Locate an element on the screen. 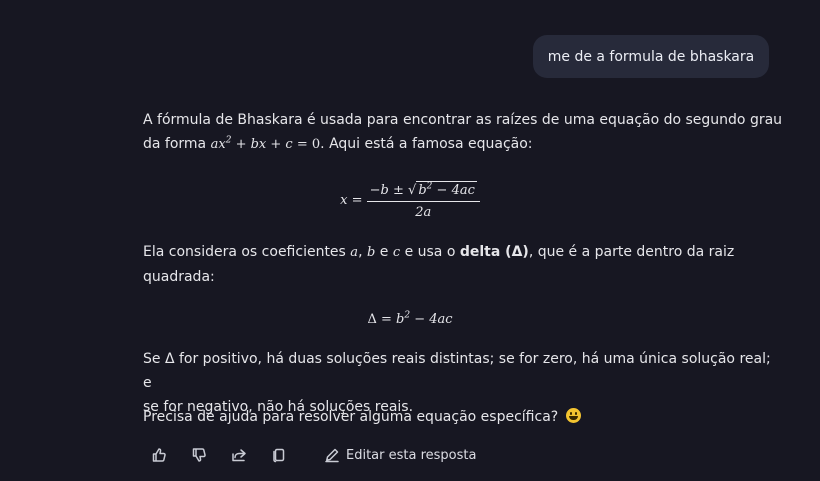 Image resolution: width=820 pixels, height=481 pixels. inline-equation: ax2 + bx + c = 0 is located at coordinates (265, 143).